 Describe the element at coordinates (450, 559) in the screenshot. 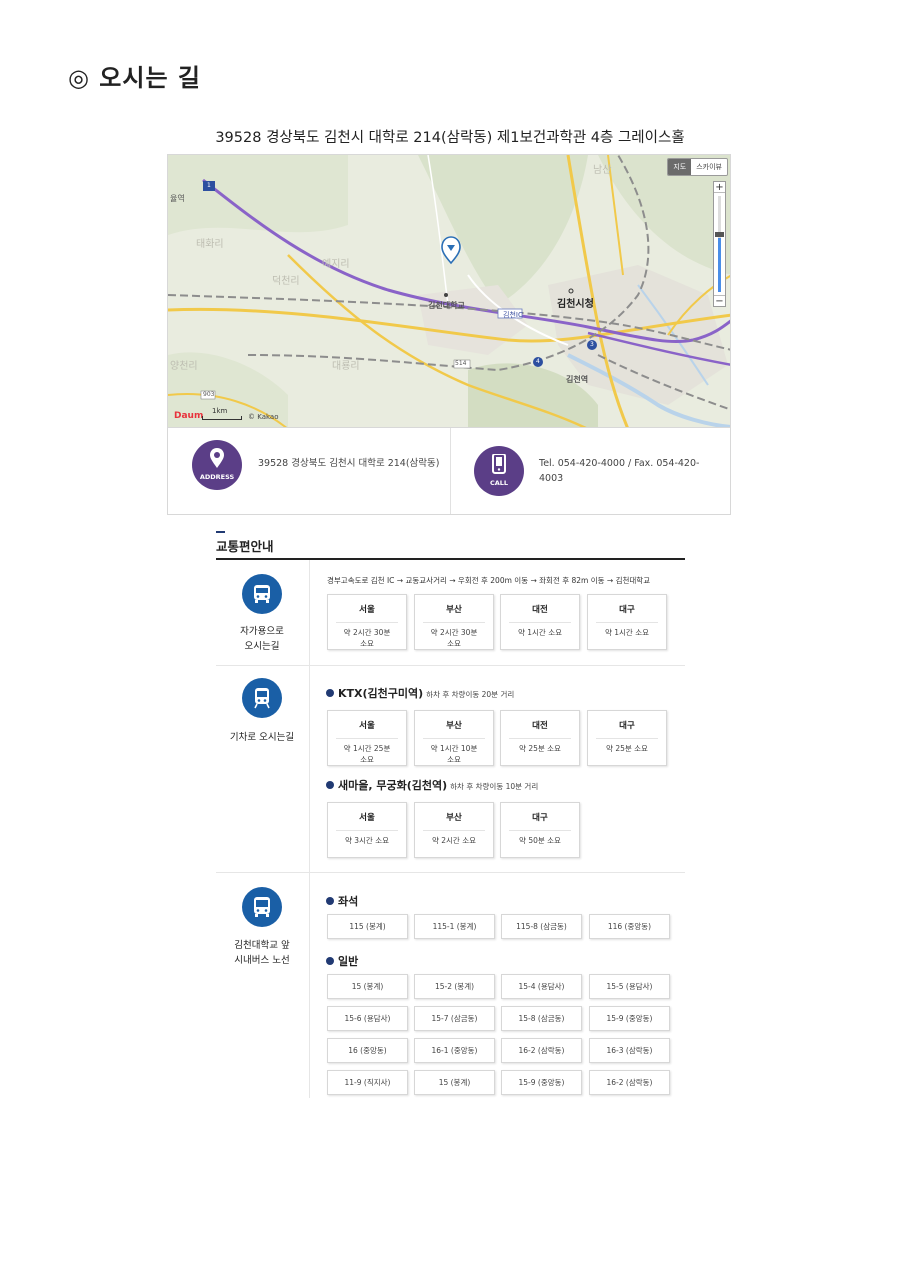

I see `transport-title-rule` at that location.